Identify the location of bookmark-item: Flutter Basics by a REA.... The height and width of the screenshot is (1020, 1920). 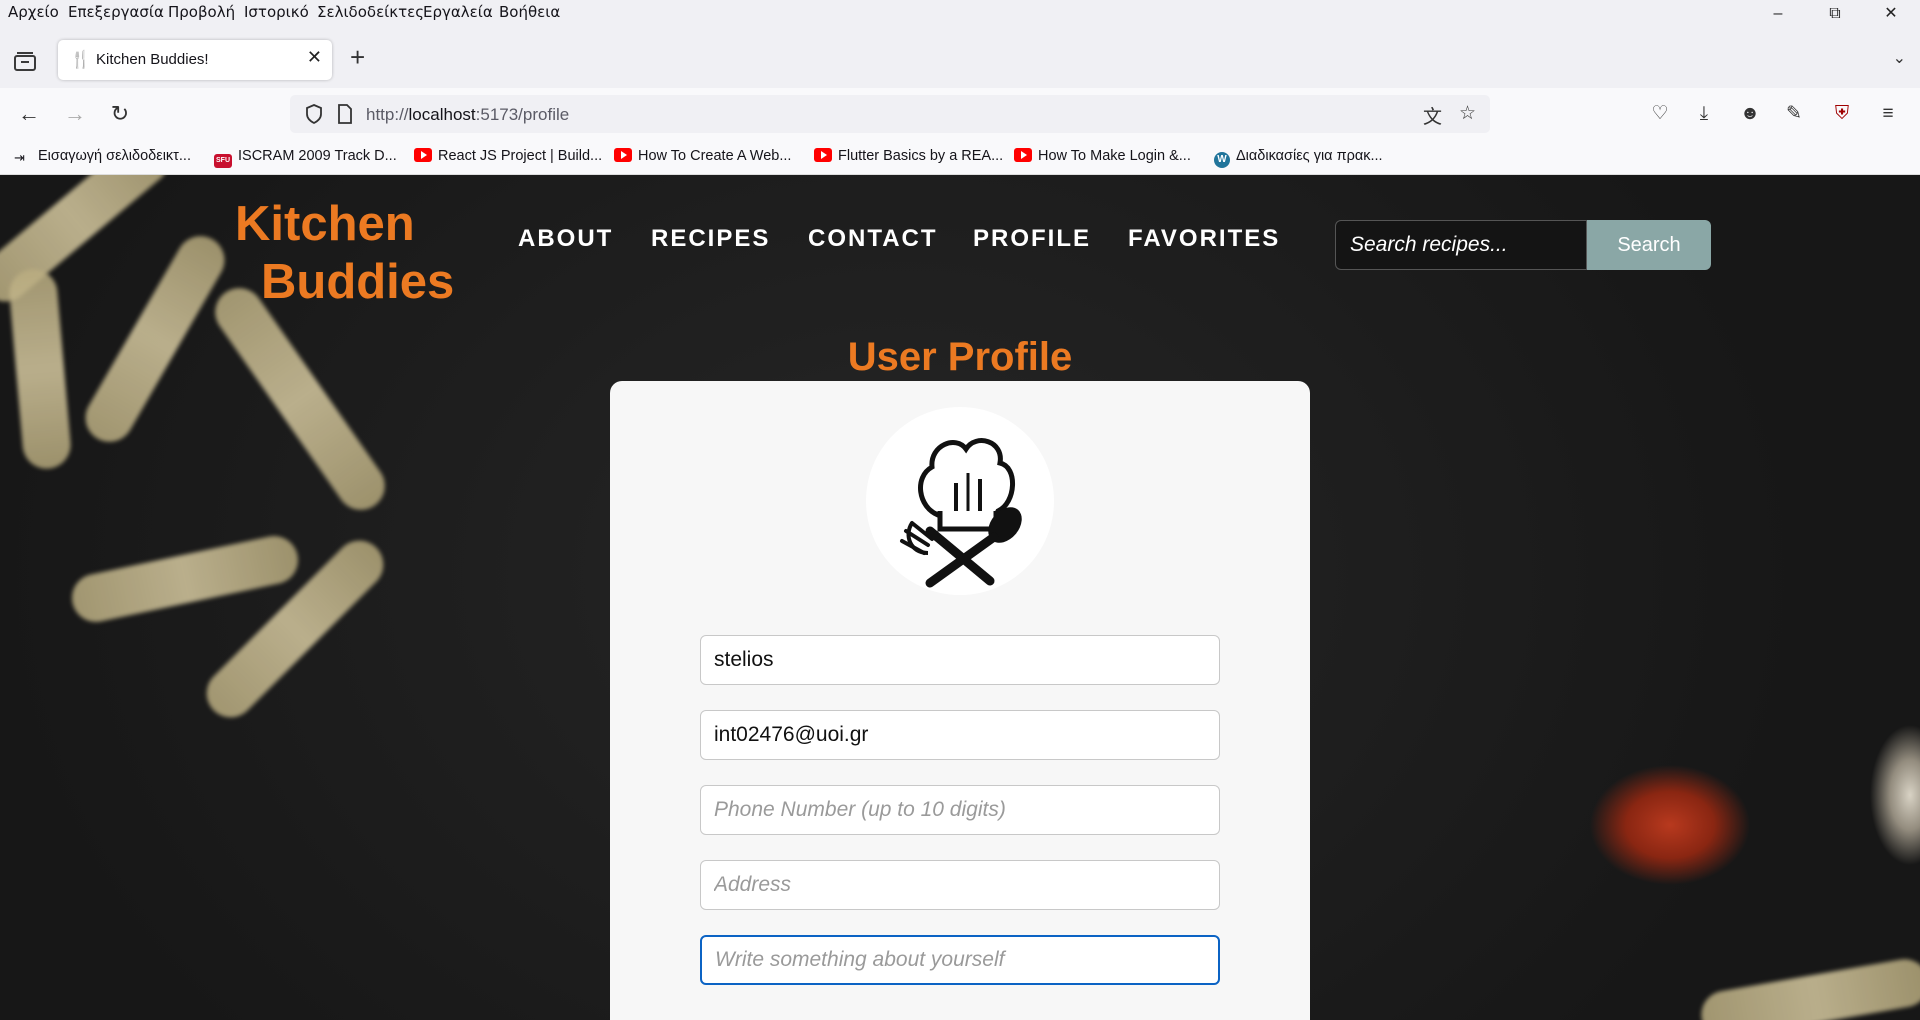
(908, 156).